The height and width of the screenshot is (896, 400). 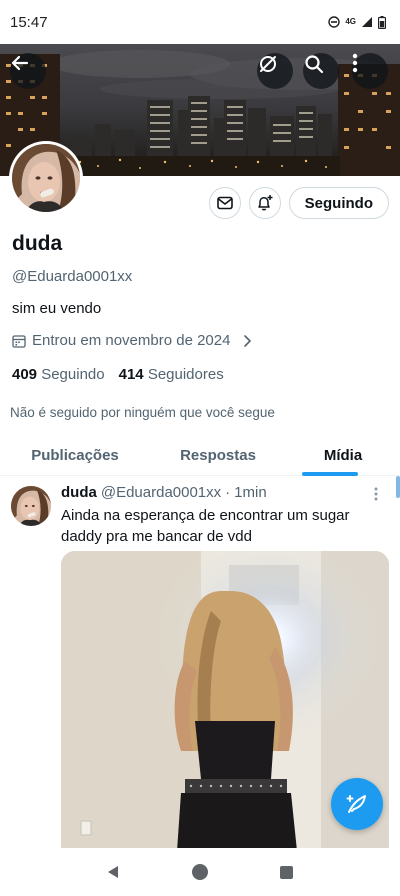 I want to click on message-button, so click(x=224, y=203).